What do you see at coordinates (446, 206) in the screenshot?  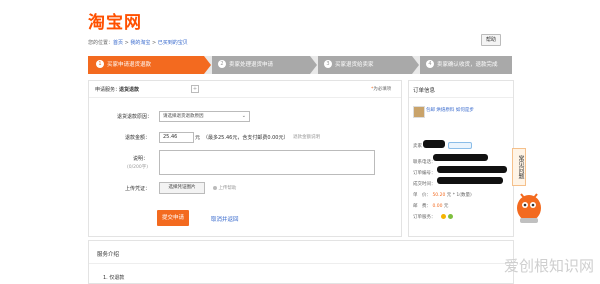 I see `postage-unit: 元` at bounding box center [446, 206].